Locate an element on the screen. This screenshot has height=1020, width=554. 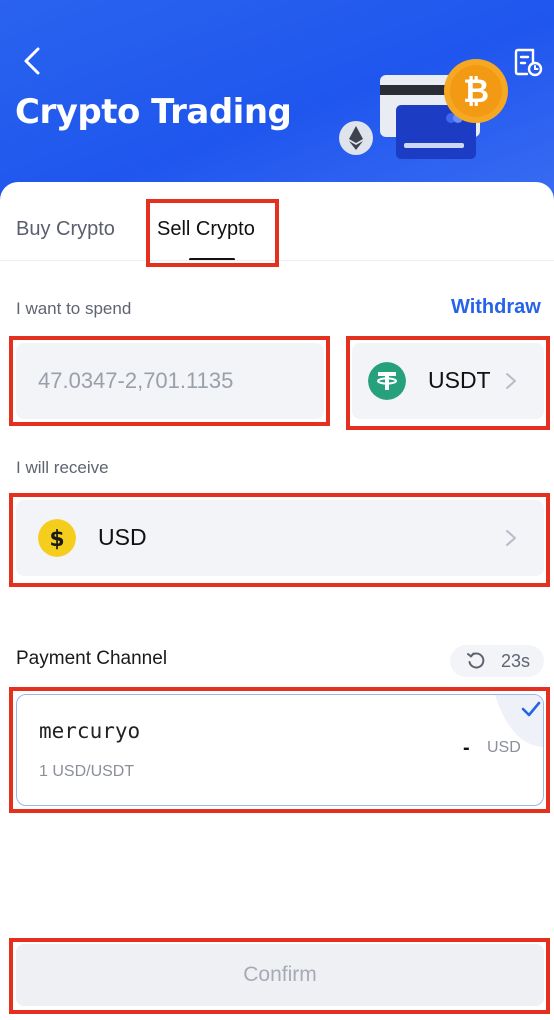
tab-sell-crypto: Sell Crypto is located at coordinates (206, 229).